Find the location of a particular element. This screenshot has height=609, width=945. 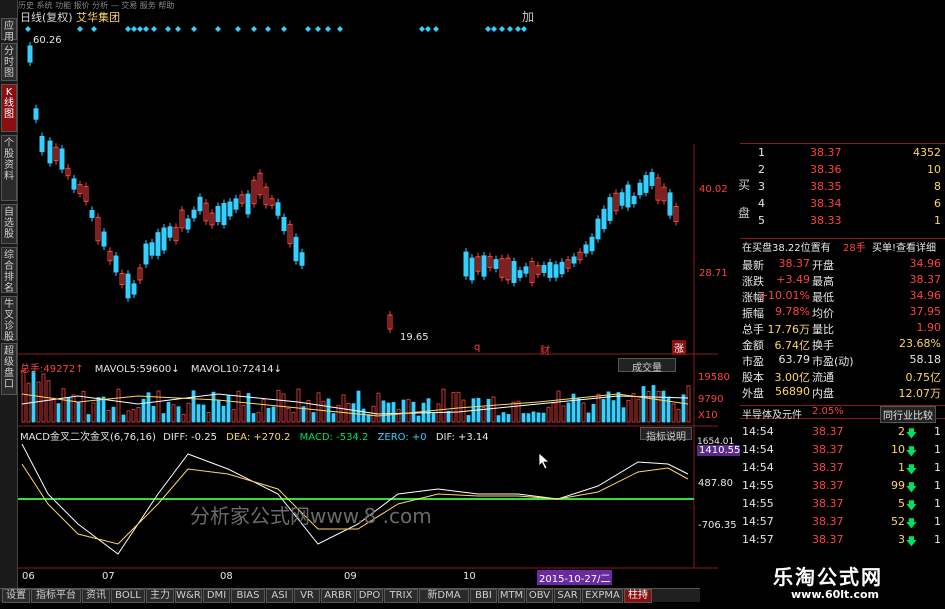

indicator-tab: VR is located at coordinates (307, 596).